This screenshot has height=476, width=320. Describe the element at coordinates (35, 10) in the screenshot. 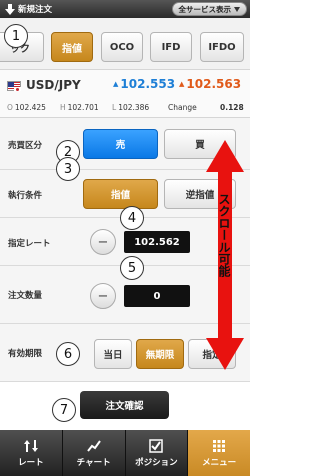

I see `page-title: 新規注文` at that location.